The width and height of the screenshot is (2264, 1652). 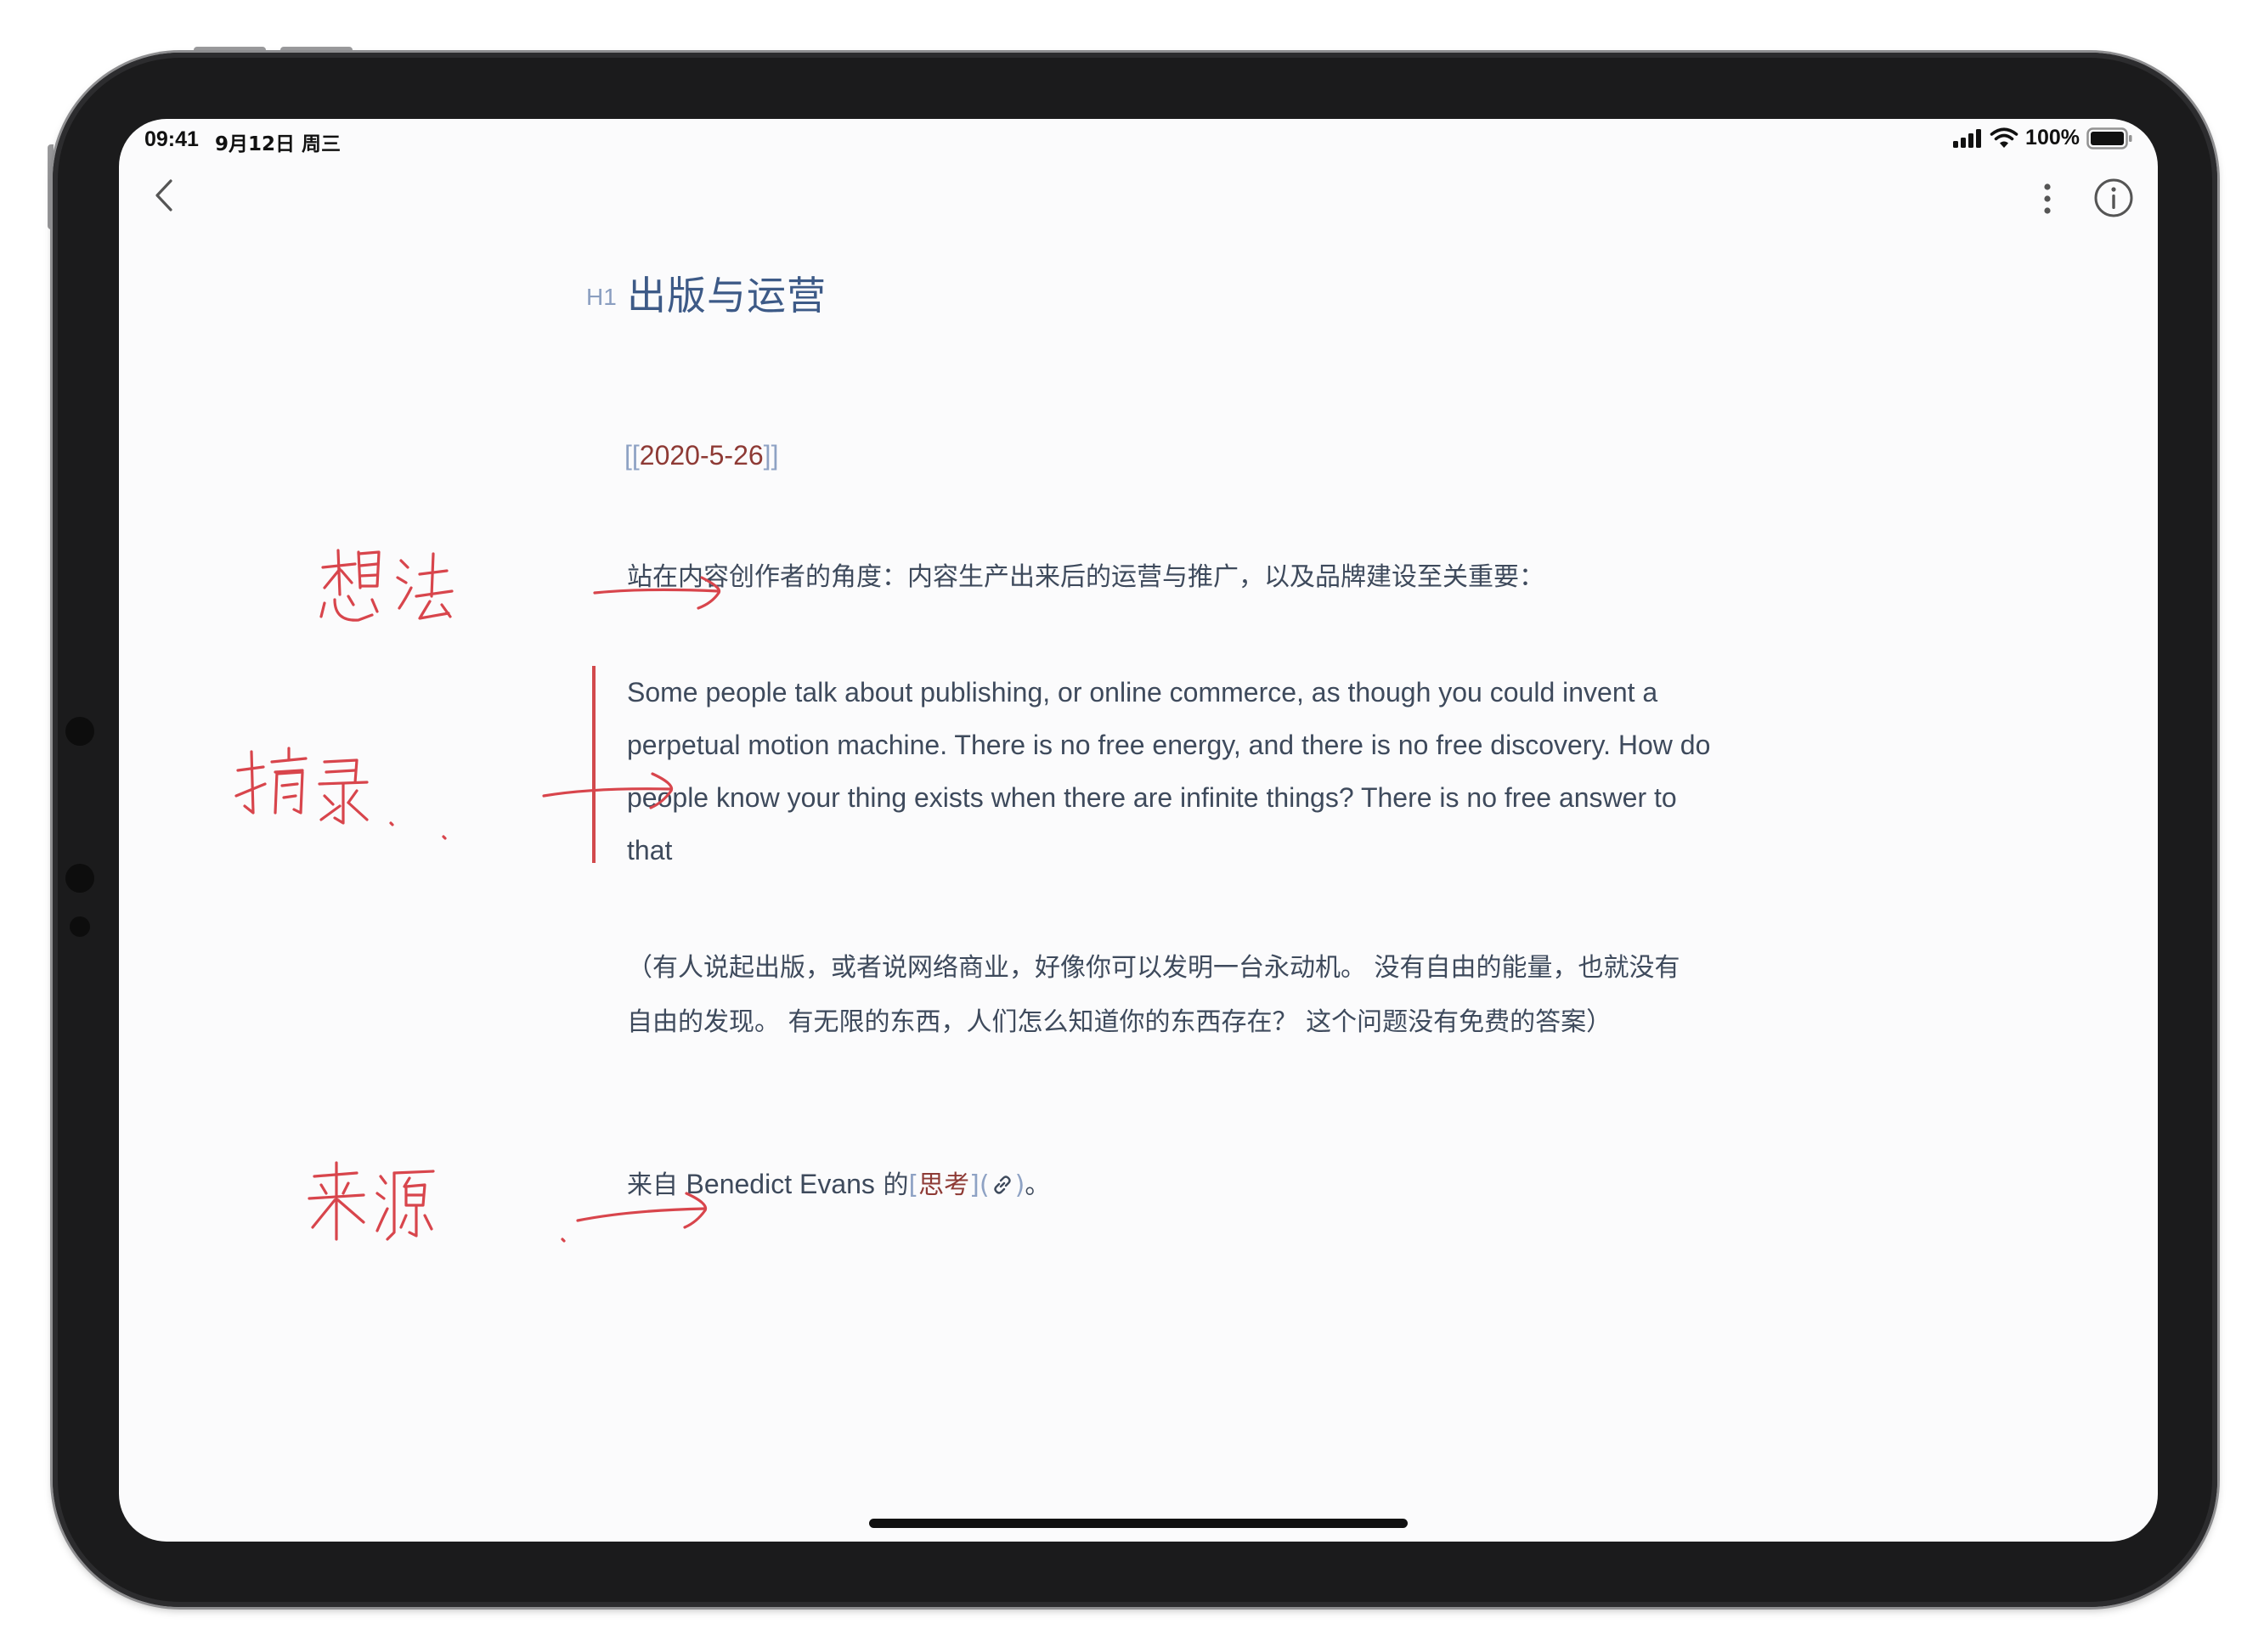 I want to click on info-circle-icon, so click(x=2113, y=197).